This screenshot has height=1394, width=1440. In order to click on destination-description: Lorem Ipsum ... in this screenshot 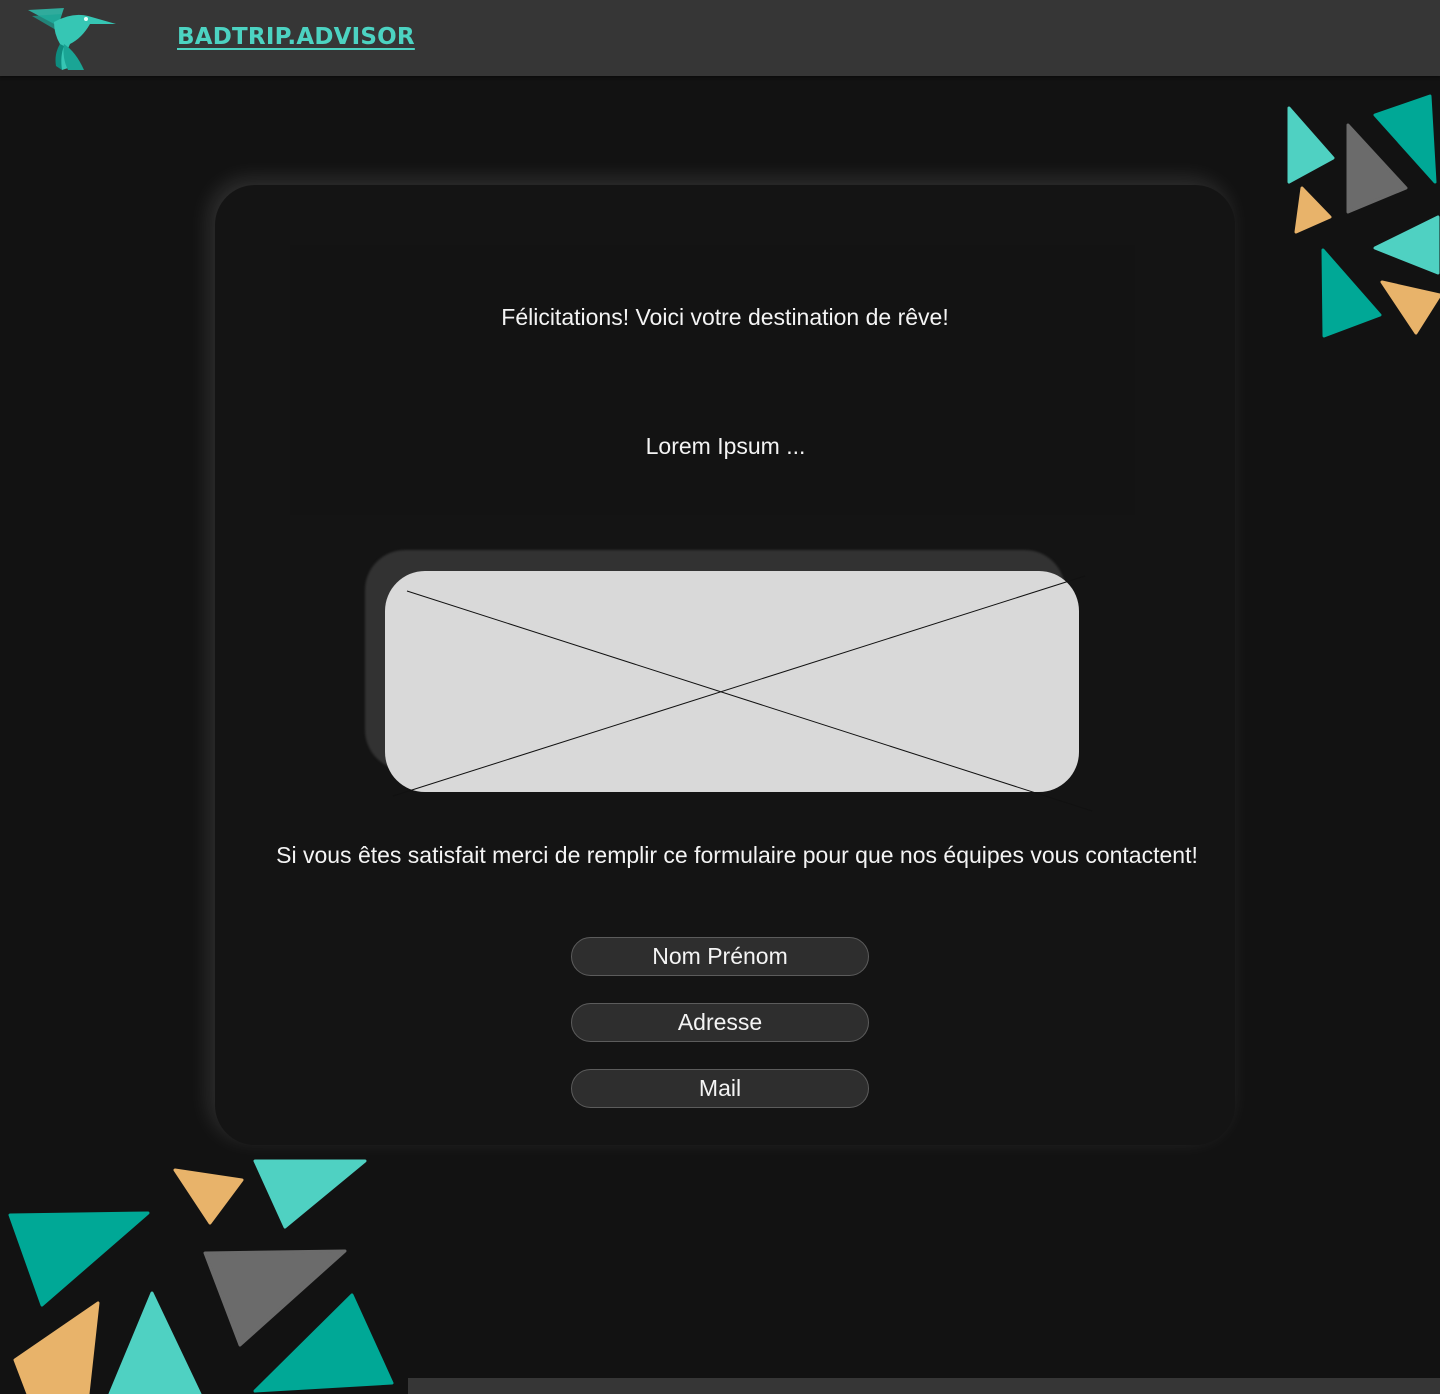, I will do `click(725, 446)`.